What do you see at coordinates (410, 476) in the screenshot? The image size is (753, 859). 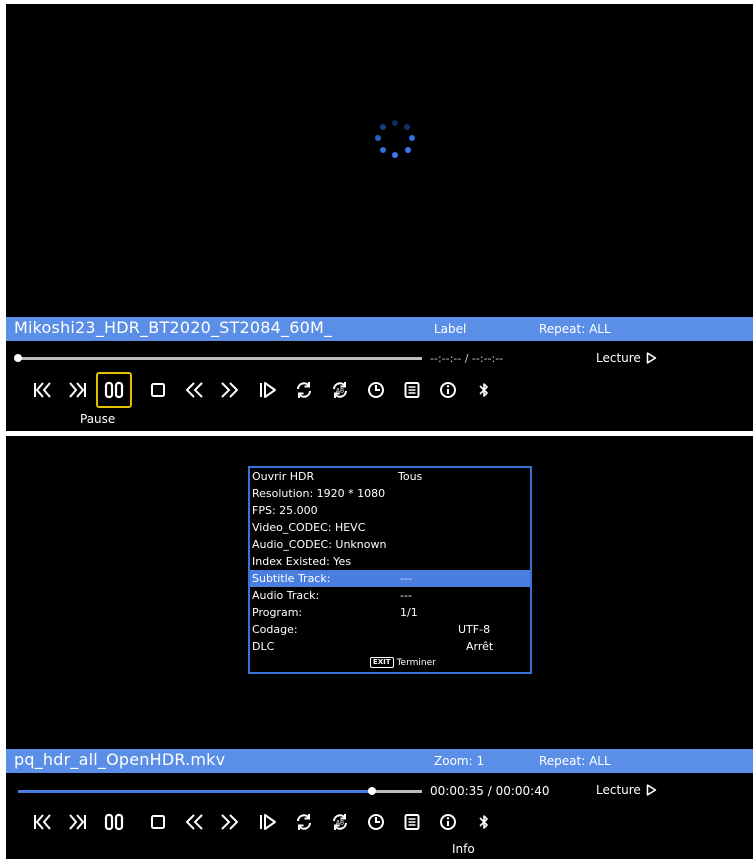 I see `info-header-right: Tous` at bounding box center [410, 476].